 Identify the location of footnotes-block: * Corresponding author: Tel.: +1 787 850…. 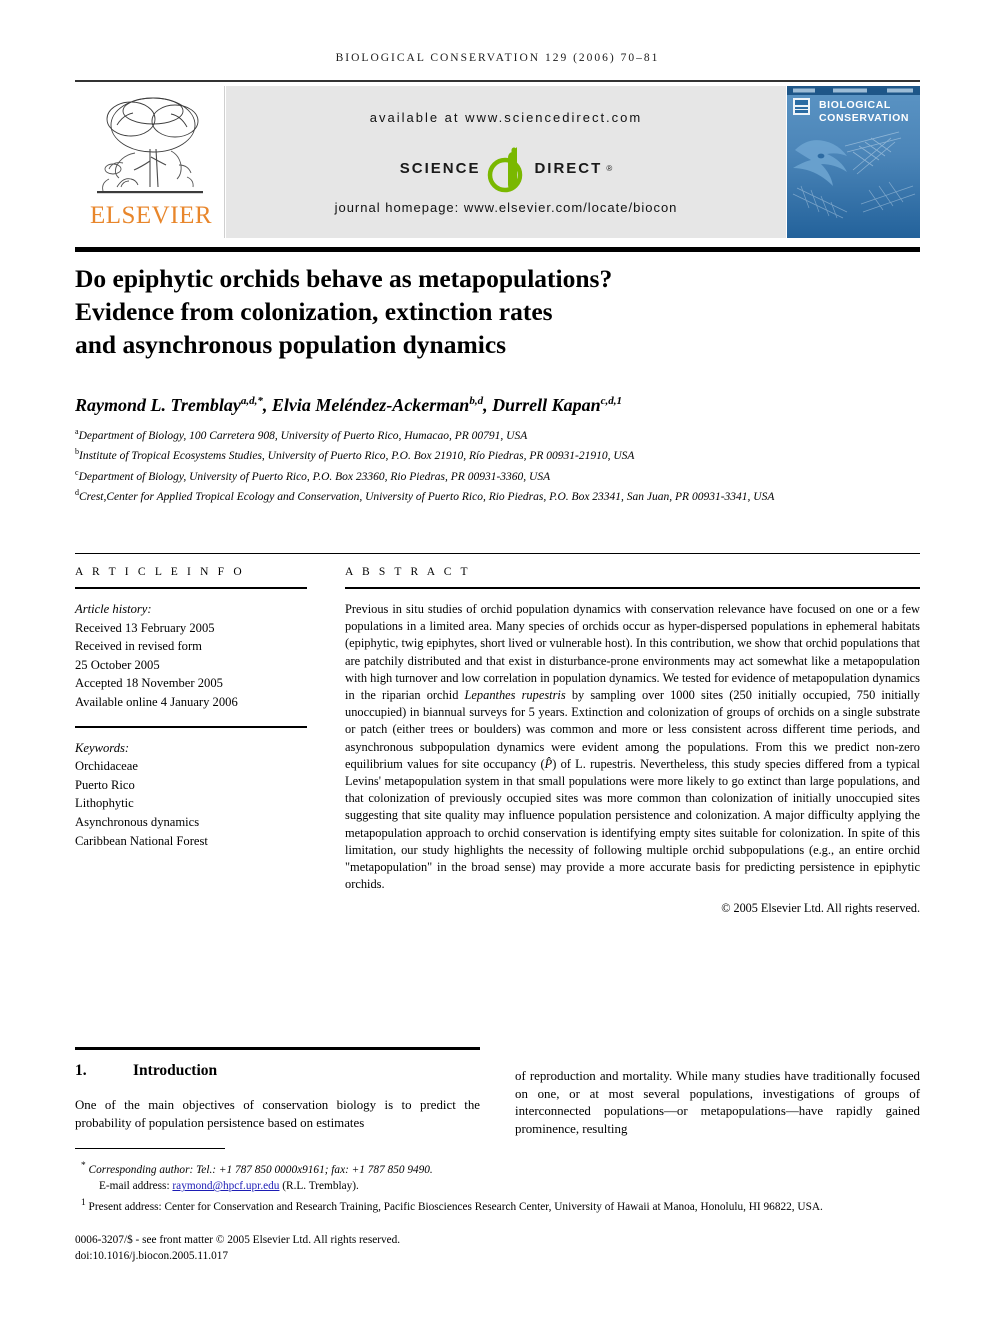
(497, 1186).